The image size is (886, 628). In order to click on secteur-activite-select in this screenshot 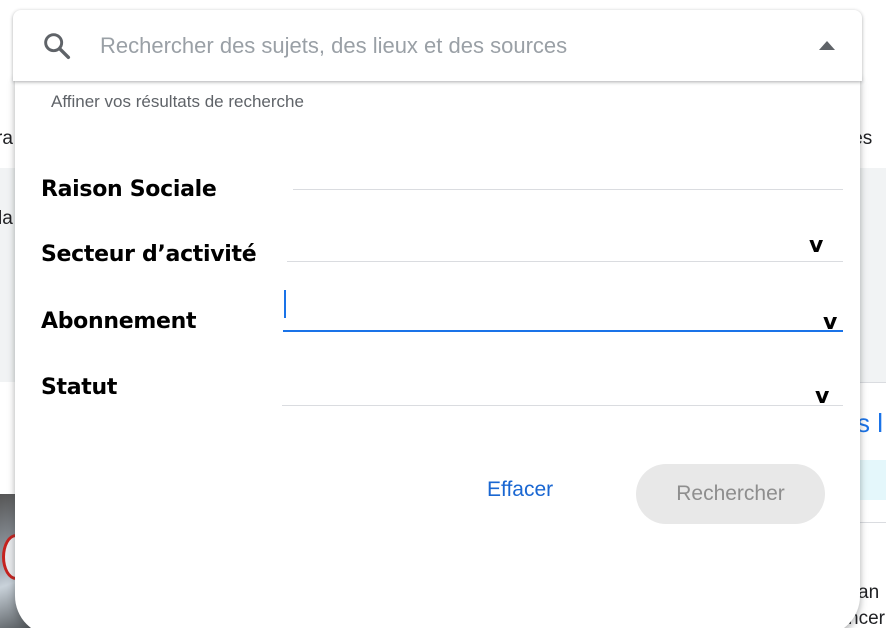, I will do `click(565, 261)`.